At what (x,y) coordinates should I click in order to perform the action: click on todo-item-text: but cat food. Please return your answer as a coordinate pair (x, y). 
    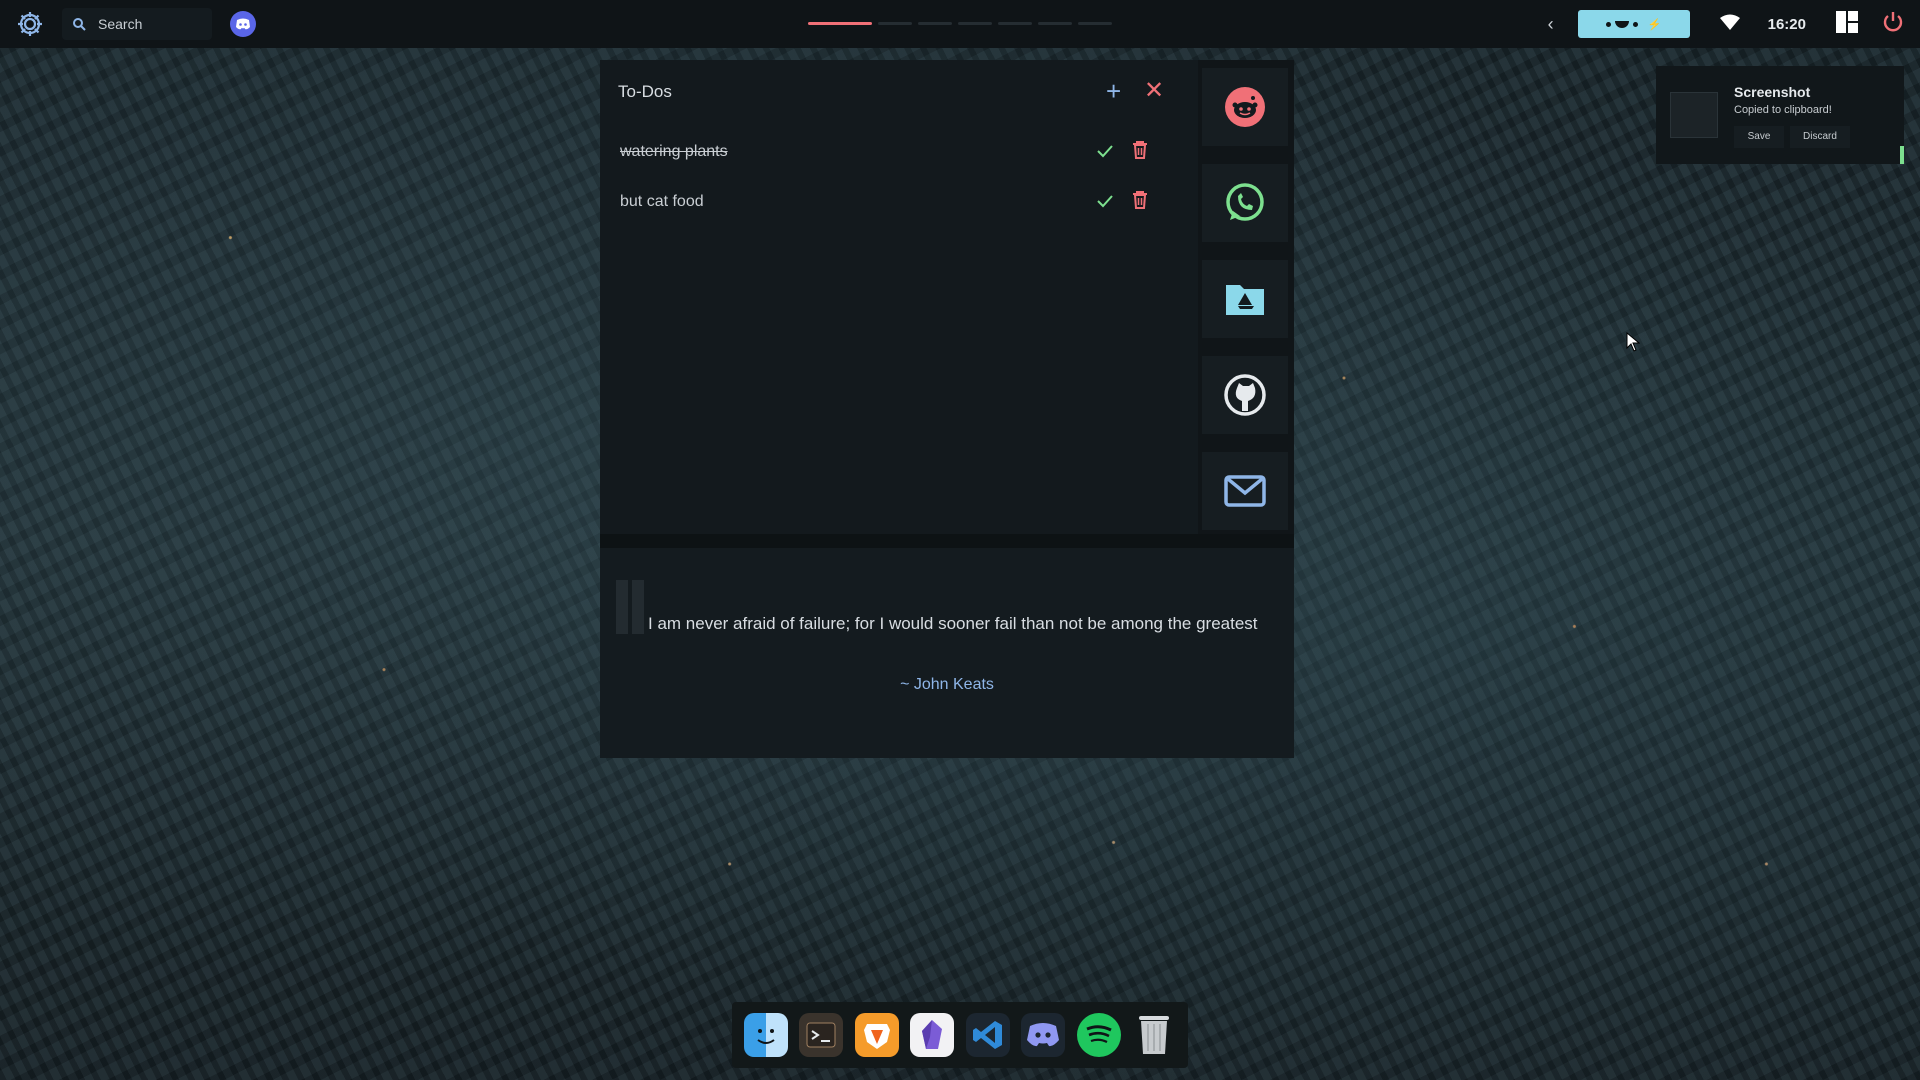
    Looking at the image, I should click on (662, 201).